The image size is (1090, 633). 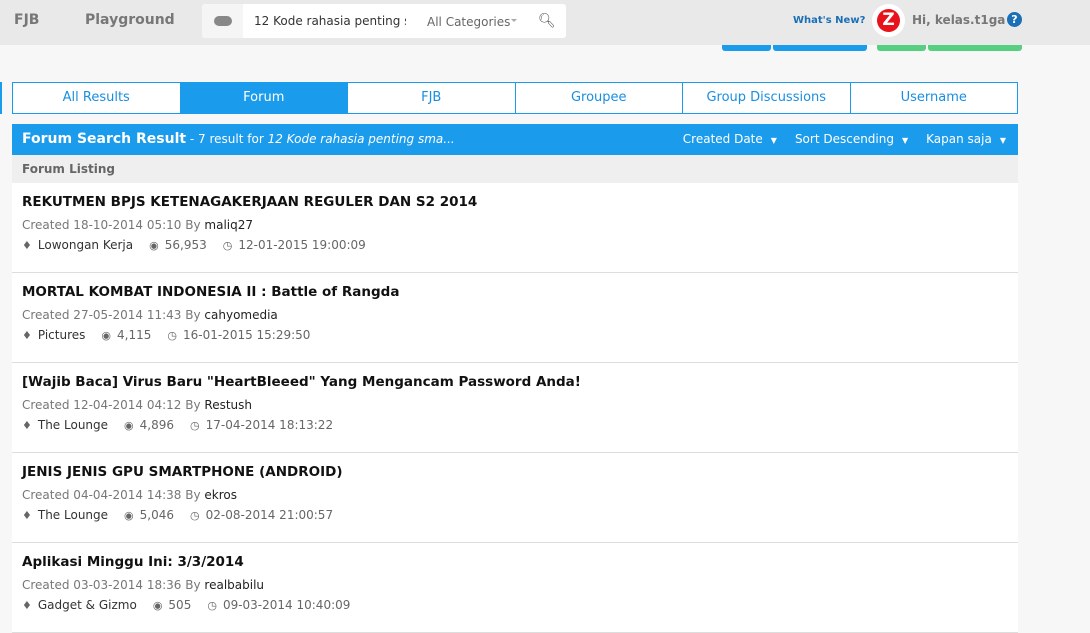 What do you see at coordinates (104, 139) in the screenshot?
I see `result-title: Forum Search Result` at bounding box center [104, 139].